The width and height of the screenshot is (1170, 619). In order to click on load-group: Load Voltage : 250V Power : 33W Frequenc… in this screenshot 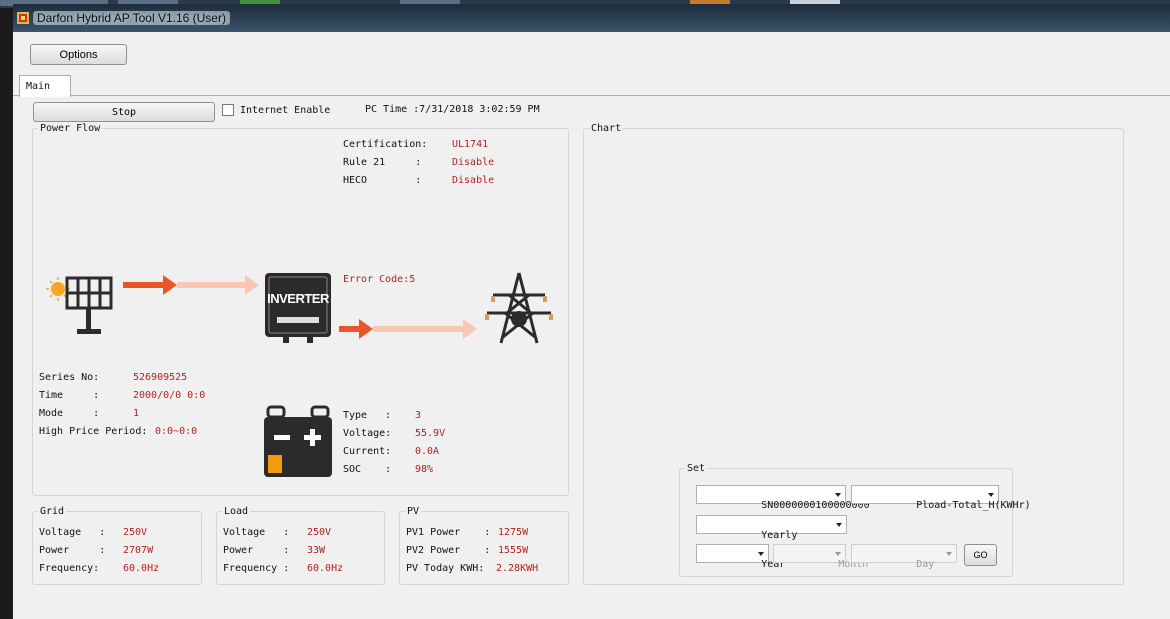, I will do `click(300, 545)`.